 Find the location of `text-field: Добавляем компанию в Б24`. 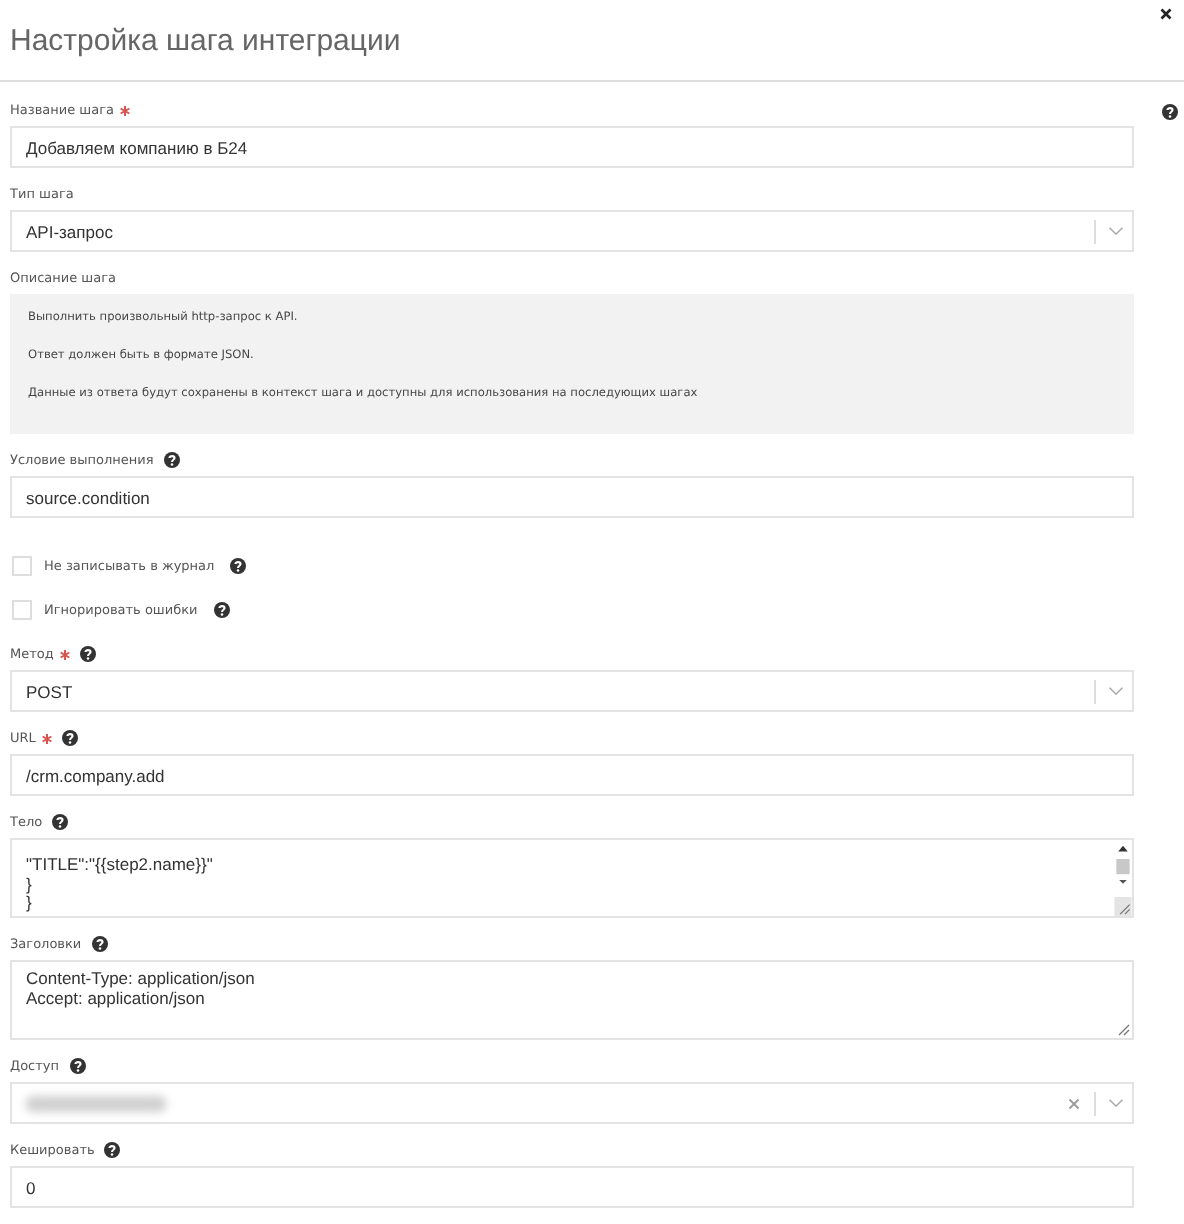

text-field: Добавляем компанию в Б24 is located at coordinates (572, 147).